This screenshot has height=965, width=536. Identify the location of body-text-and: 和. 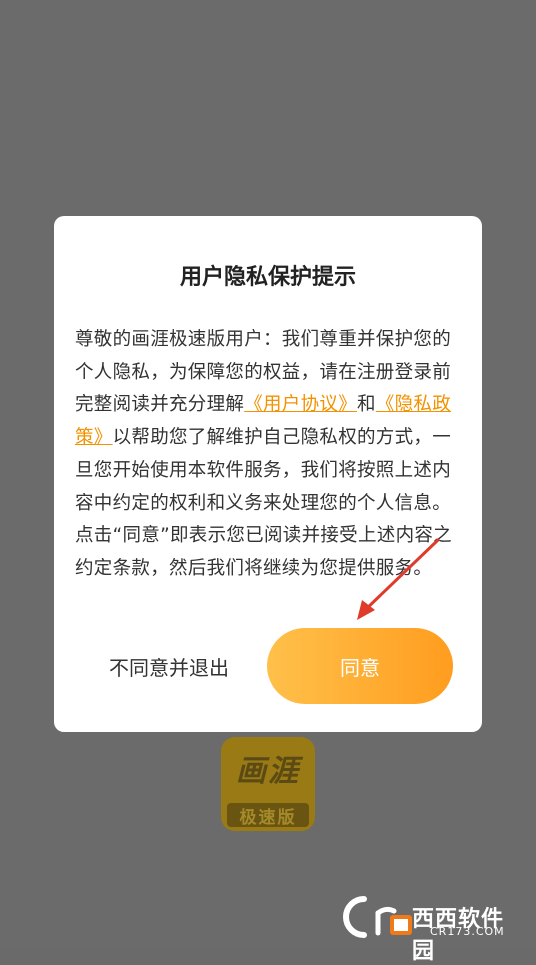
(366, 405).